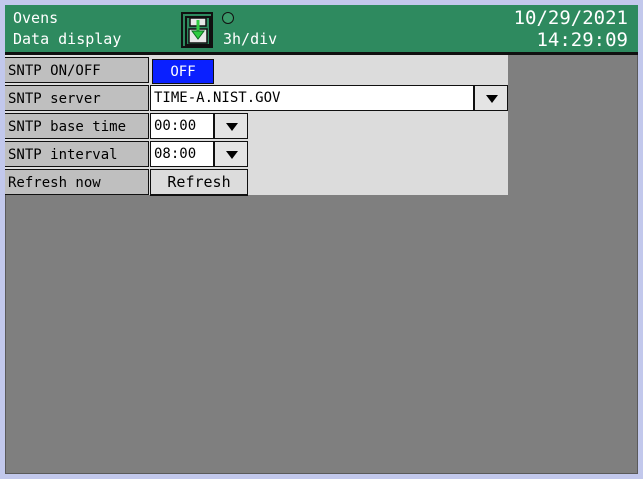 This screenshot has width=643, height=479. Describe the element at coordinates (312, 98) in the screenshot. I see `sntp-server-field: TIME-A.NIST.GOV` at that location.